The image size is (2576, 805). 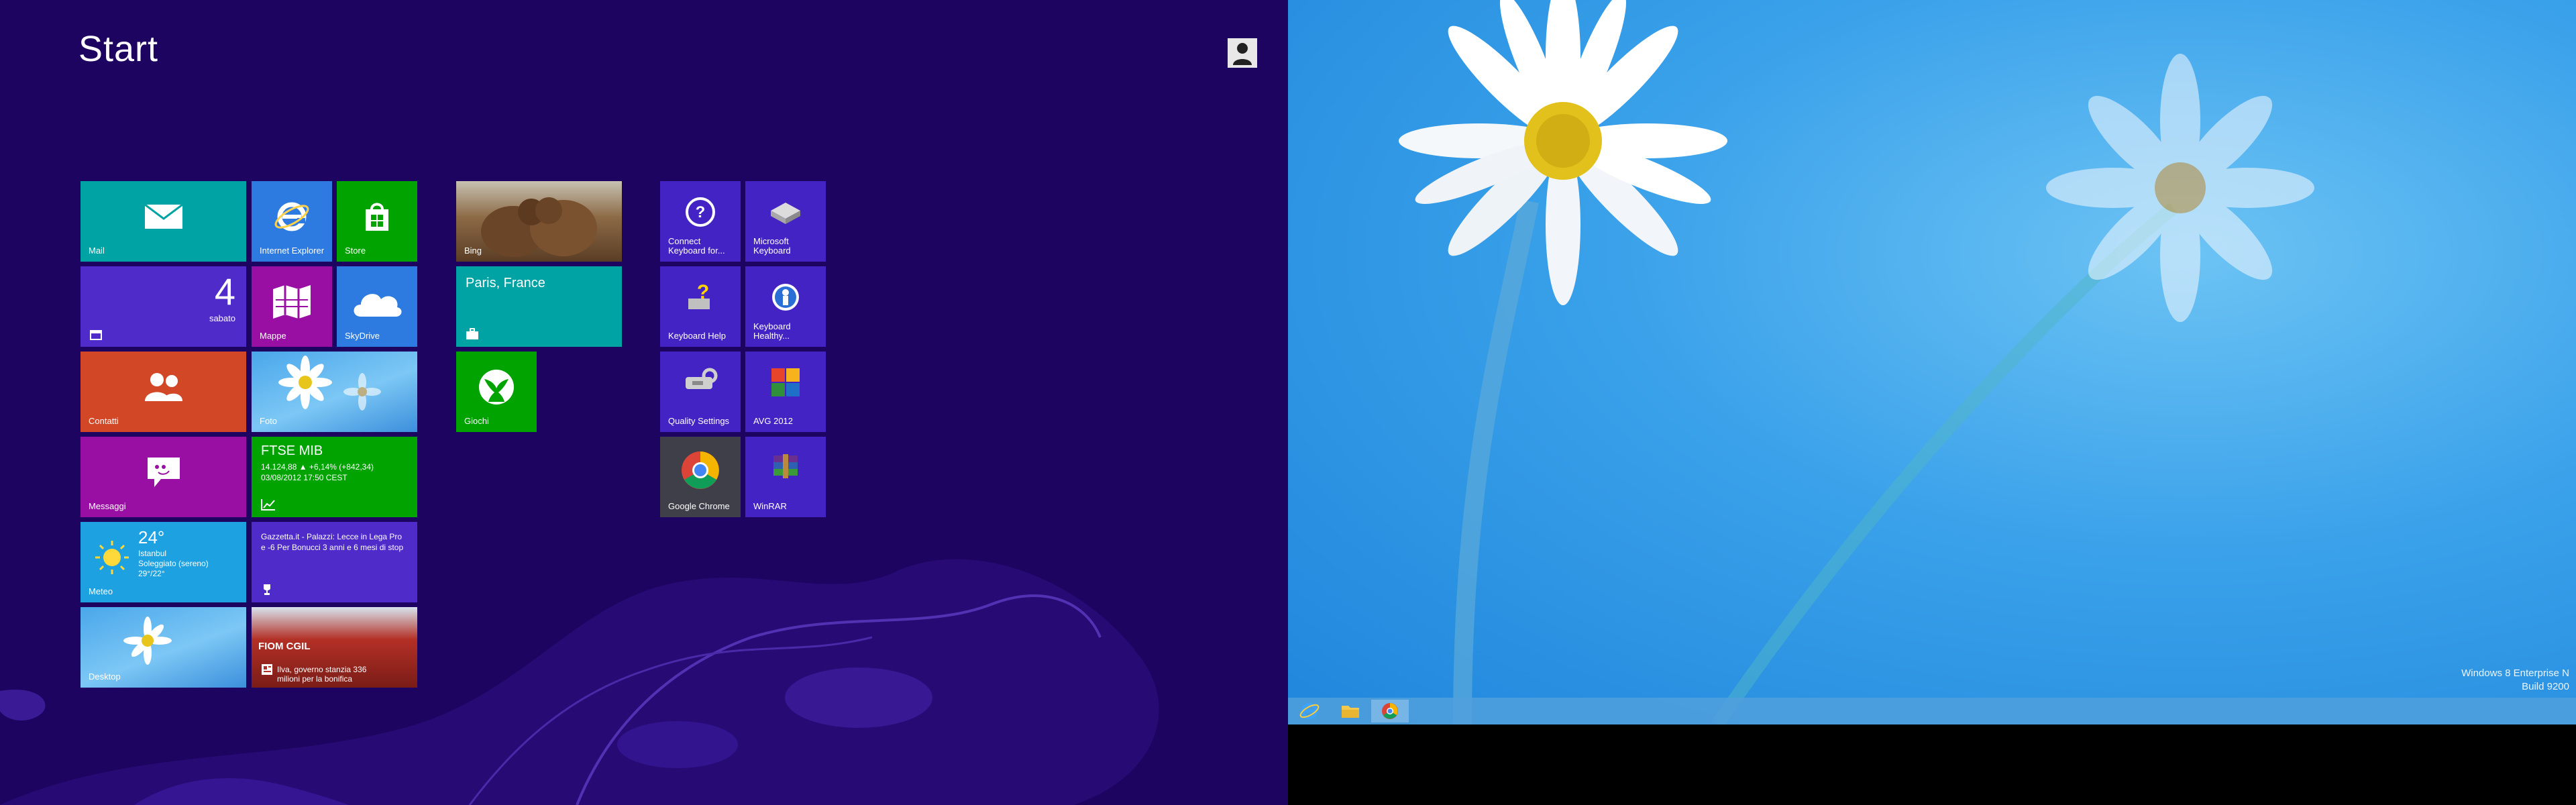 I want to click on tile-games: Giochi, so click(x=496, y=392).